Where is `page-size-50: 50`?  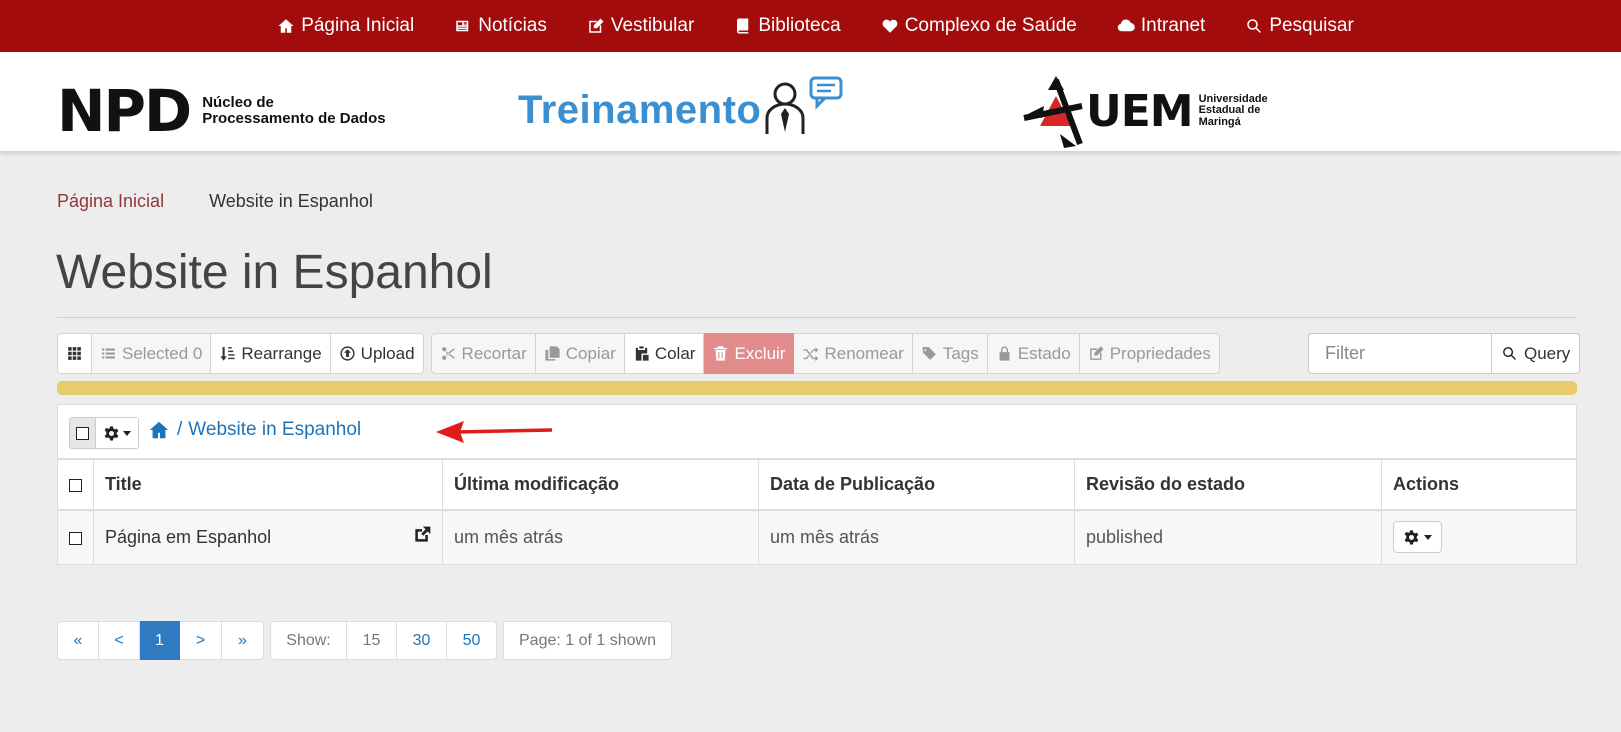 page-size-50: 50 is located at coordinates (472, 640).